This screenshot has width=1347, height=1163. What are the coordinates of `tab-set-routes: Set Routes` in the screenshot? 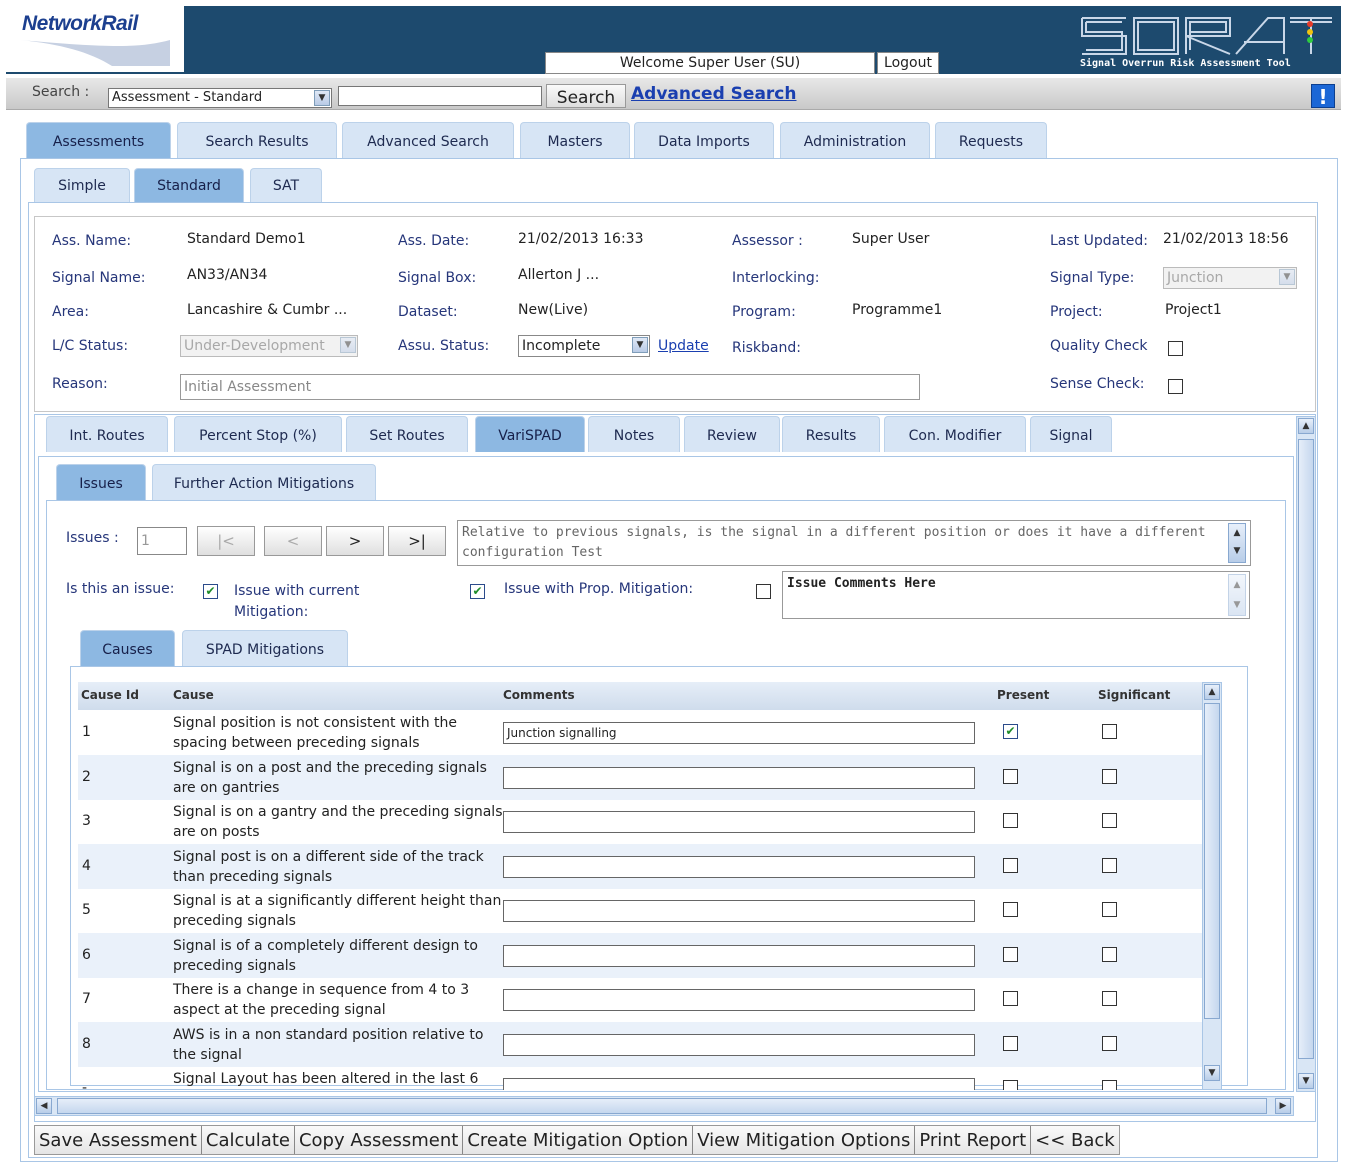 It's located at (407, 434).